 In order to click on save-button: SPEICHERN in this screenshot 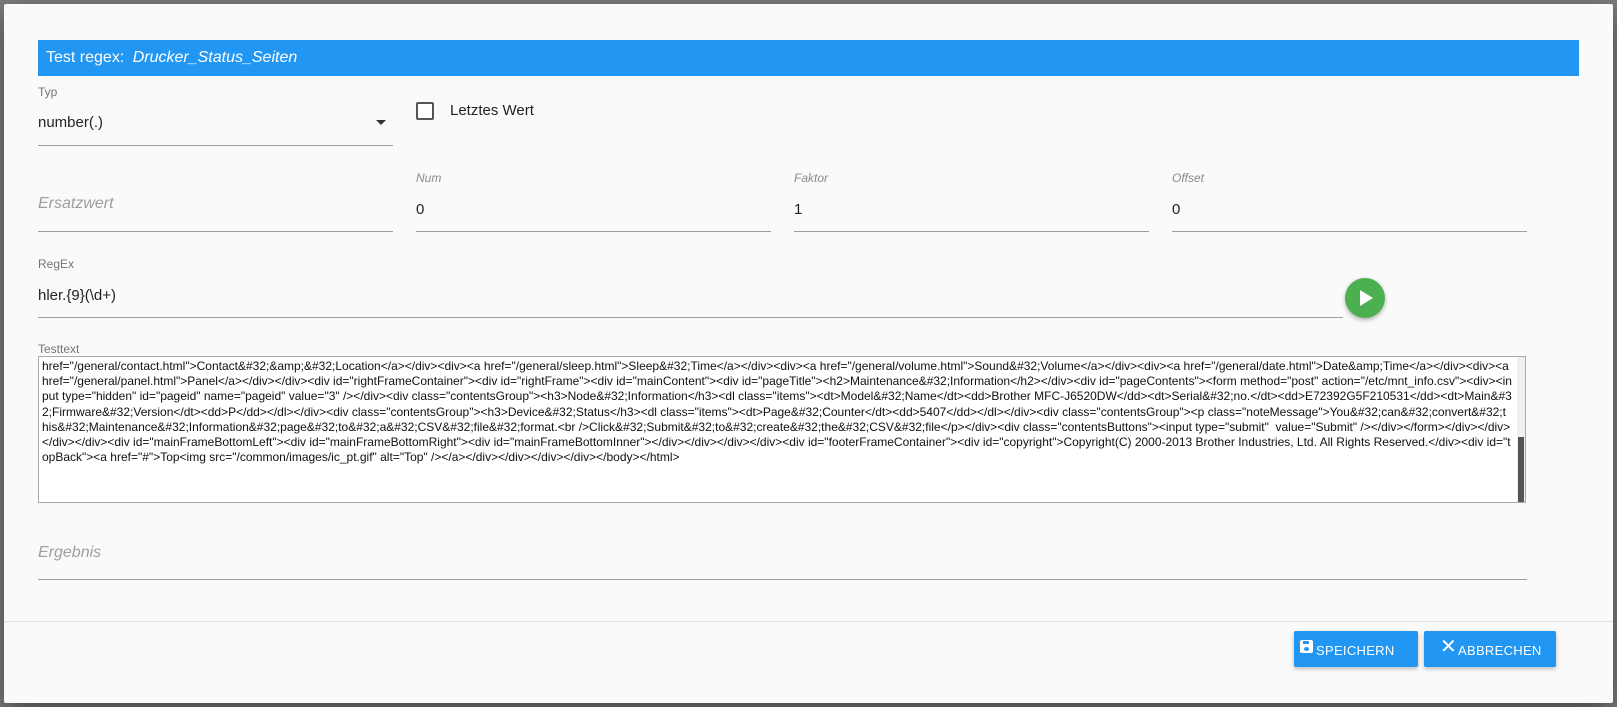, I will do `click(1356, 649)`.